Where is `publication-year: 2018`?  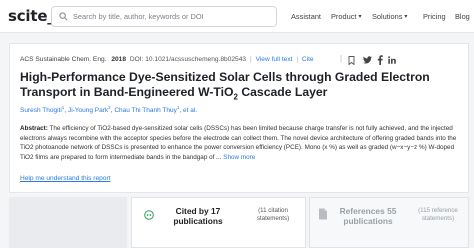 publication-year: 2018 is located at coordinates (119, 59).